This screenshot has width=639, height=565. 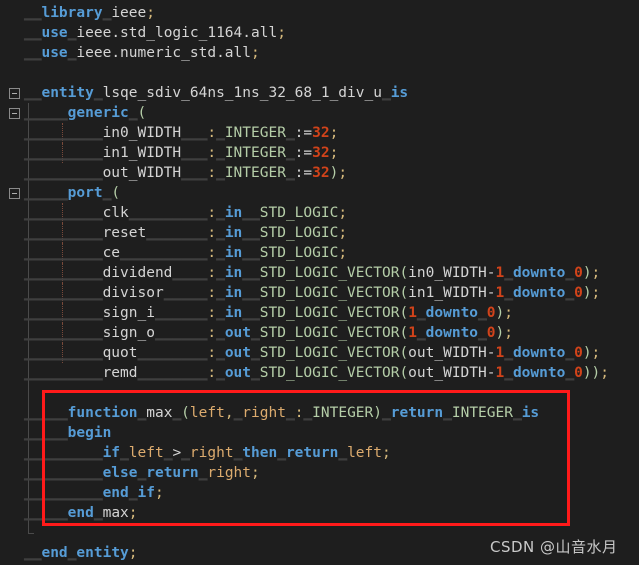 I want to click on code-line: ▁▁▁▁▁▁▁▁▁reset▁▁▁▁▁▁▁:▁in▁▁STD_LOGIC;, so click(x=319, y=233).